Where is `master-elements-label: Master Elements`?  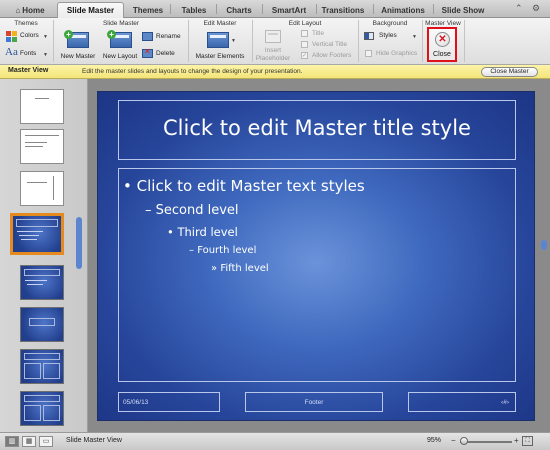 master-elements-label: Master Elements is located at coordinates (220, 56).